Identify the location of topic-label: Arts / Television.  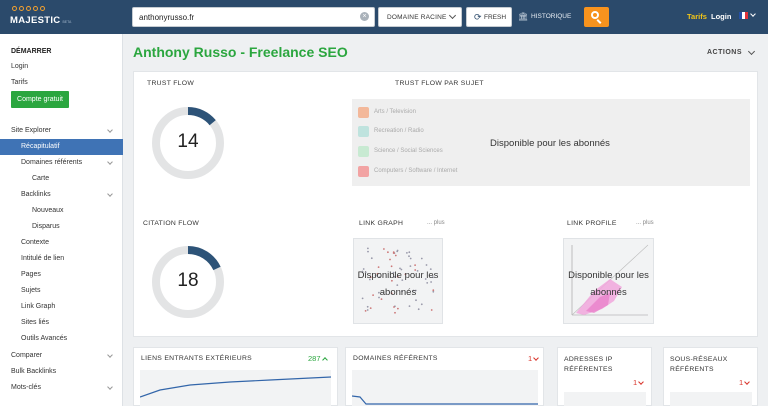
(395, 112).